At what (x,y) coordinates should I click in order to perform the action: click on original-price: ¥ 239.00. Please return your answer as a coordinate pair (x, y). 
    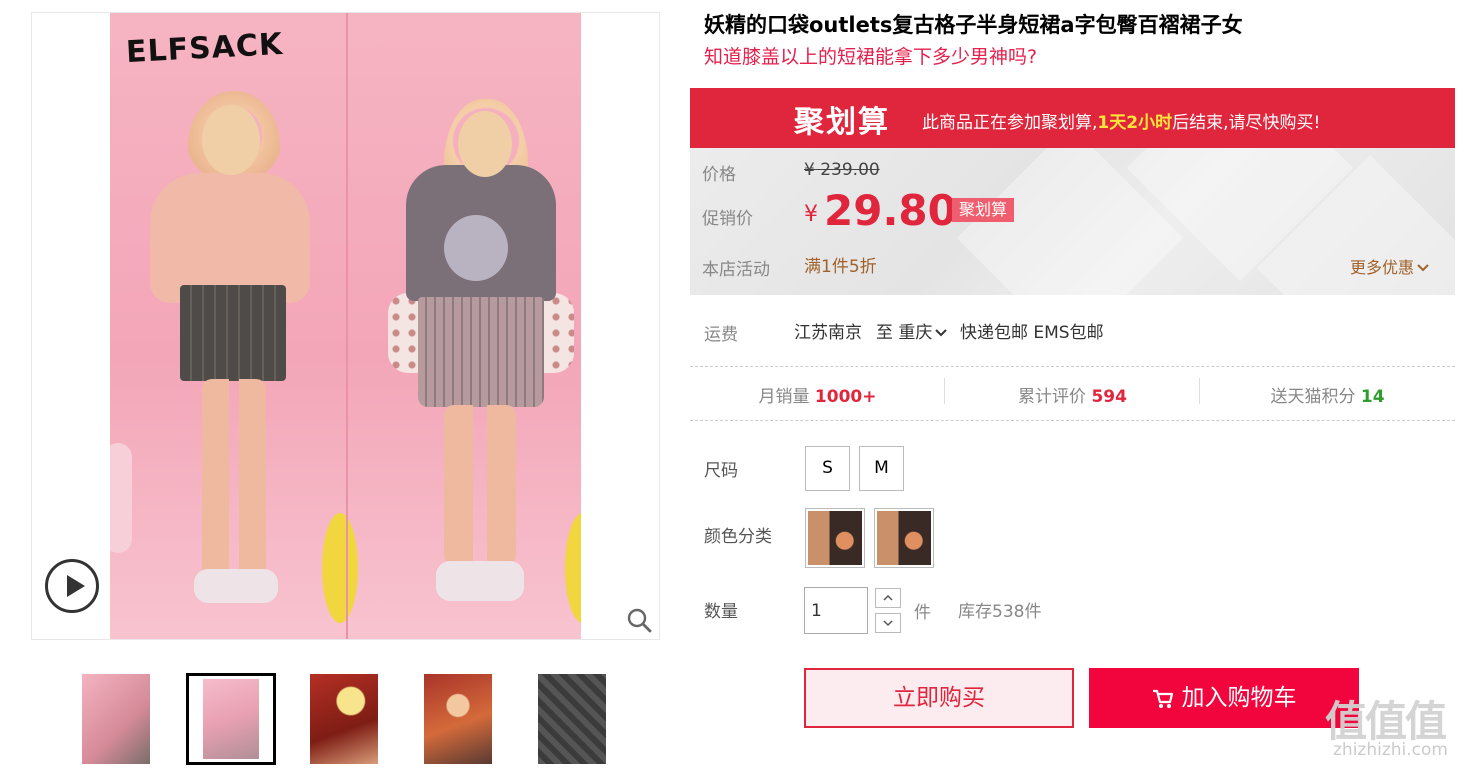
    Looking at the image, I should click on (842, 170).